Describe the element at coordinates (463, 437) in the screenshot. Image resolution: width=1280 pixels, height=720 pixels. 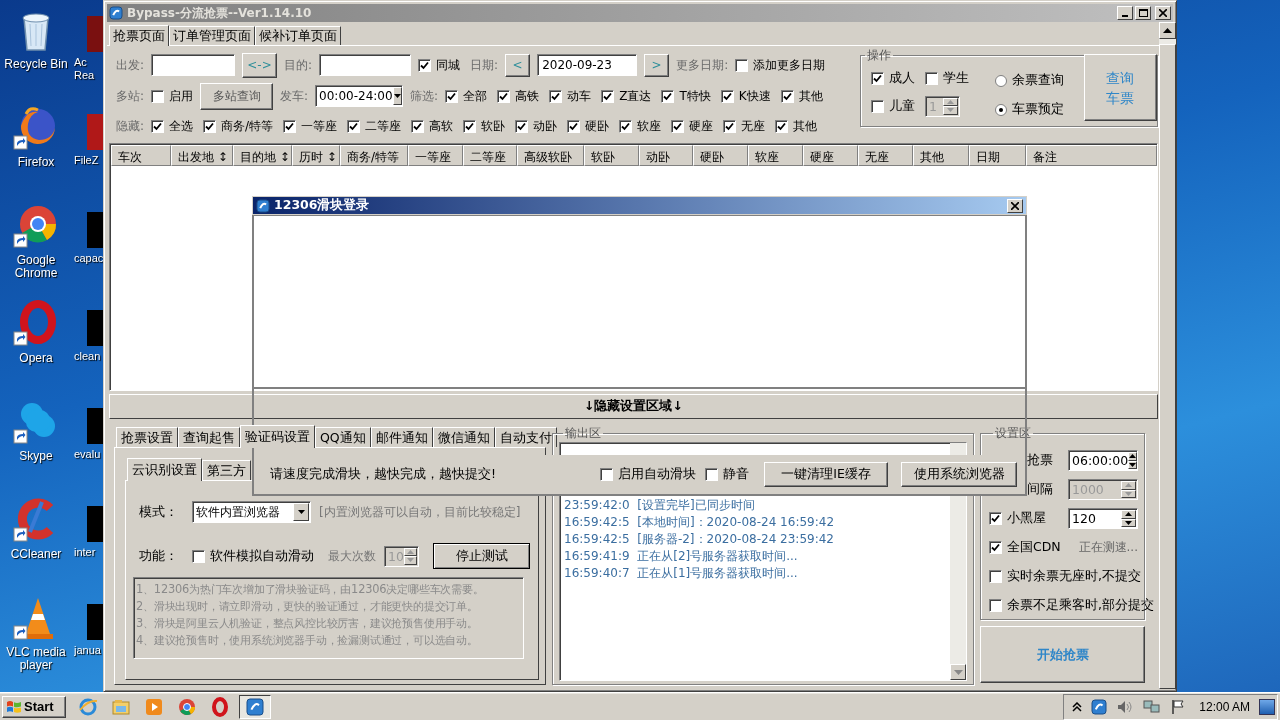
I see `tab: 微信通知` at that location.